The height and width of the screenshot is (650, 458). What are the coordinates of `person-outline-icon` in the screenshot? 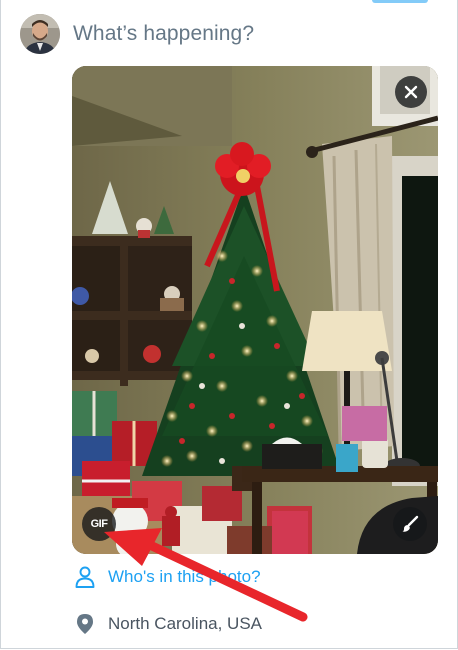 It's located at (85, 577).